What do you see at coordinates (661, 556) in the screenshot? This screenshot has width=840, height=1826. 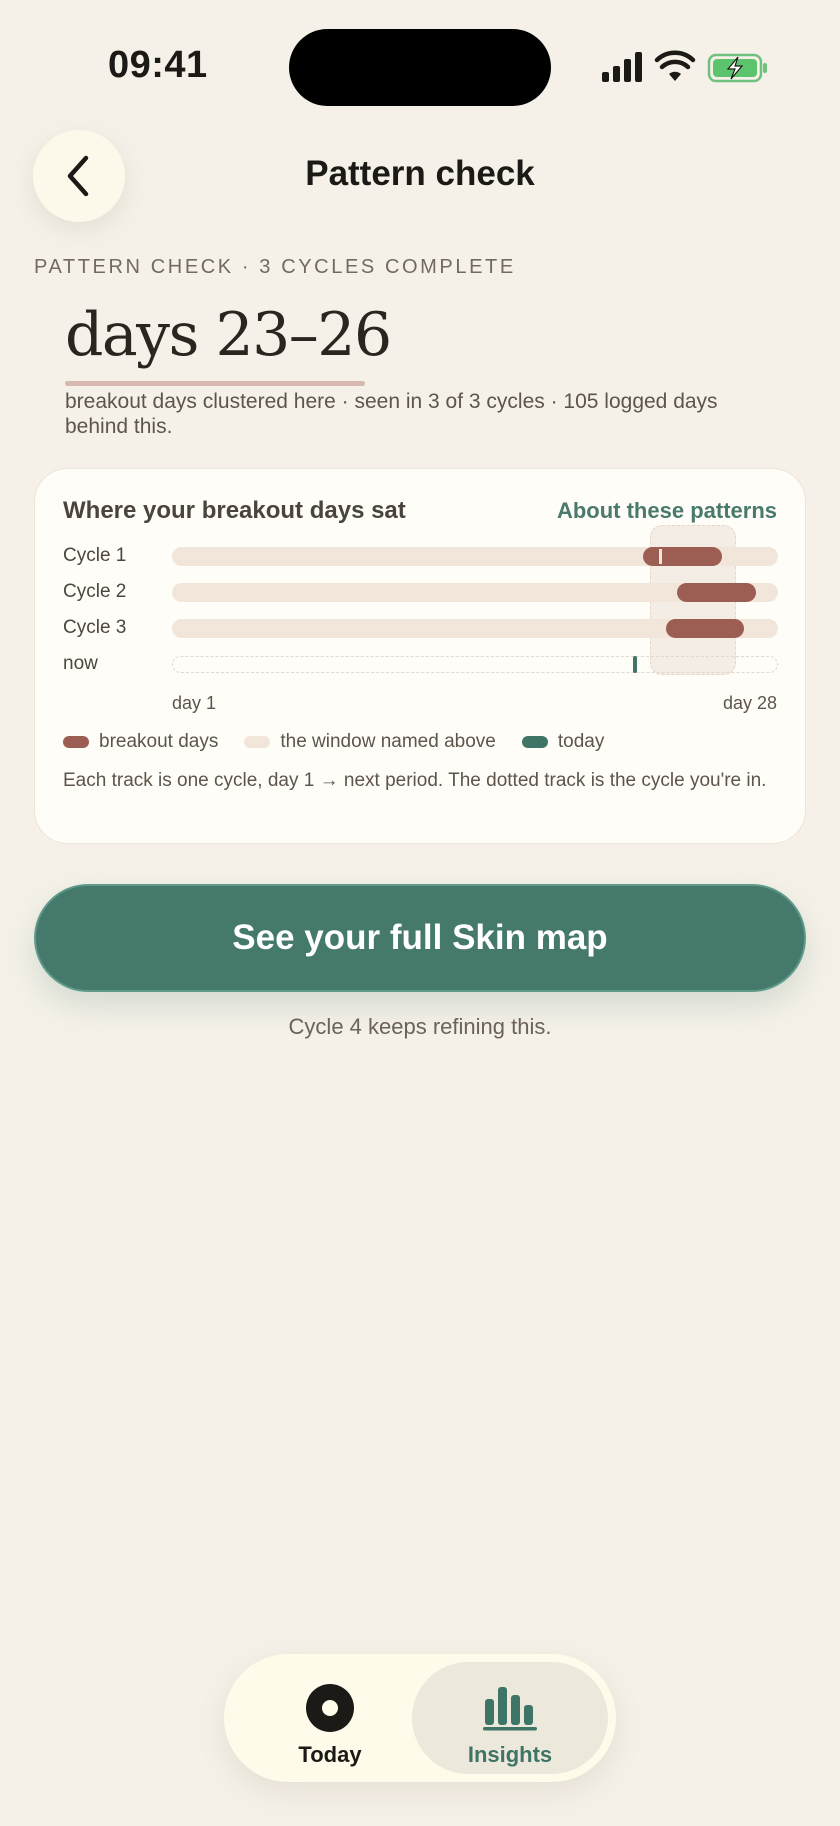 I see `window-start-tick` at bounding box center [661, 556].